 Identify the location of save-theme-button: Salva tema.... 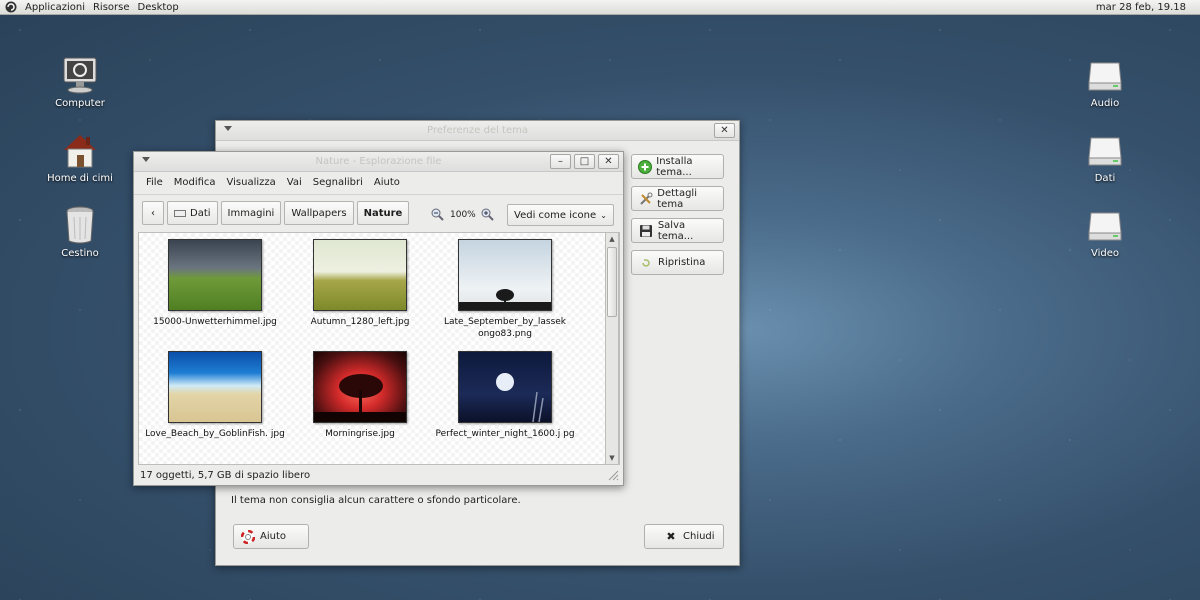
(677, 230).